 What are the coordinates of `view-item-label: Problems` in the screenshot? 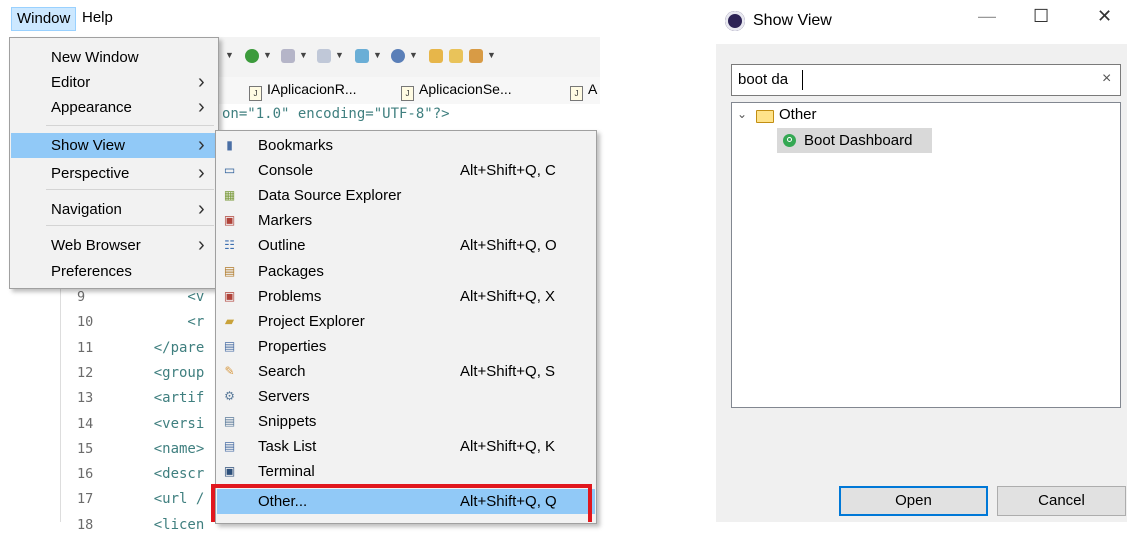 It's located at (290, 296).